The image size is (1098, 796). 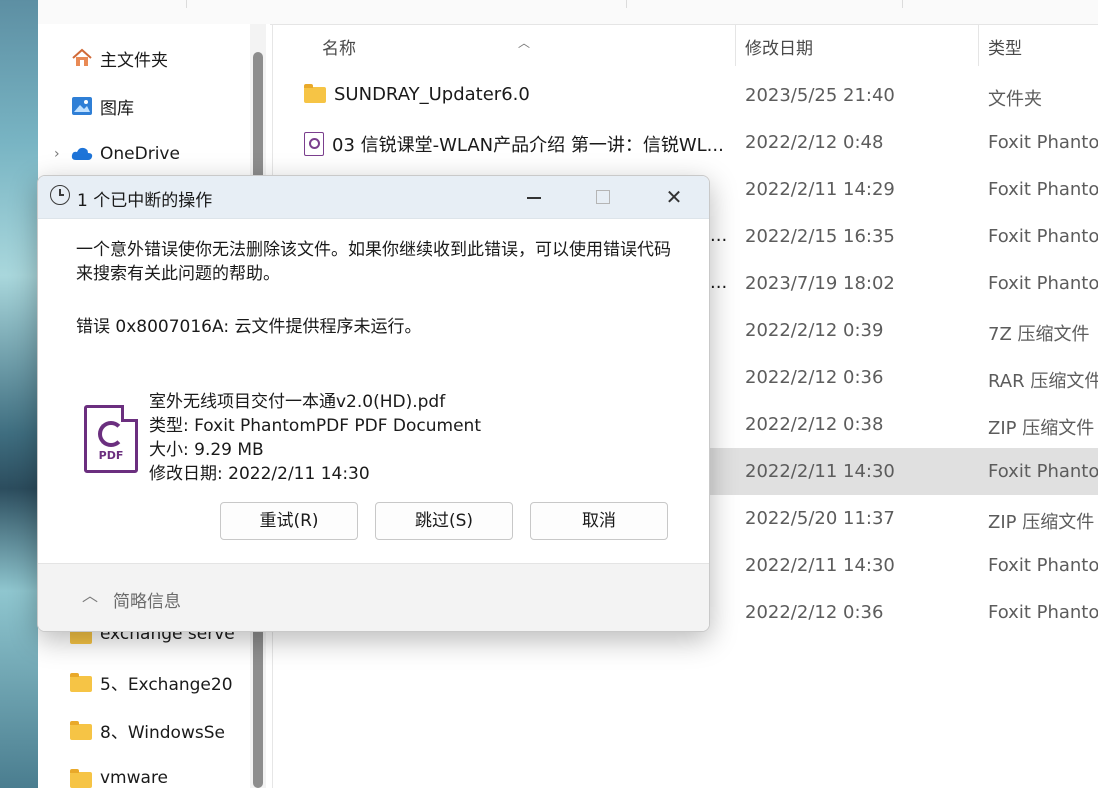 I want to click on clock-icon, so click(x=60, y=195).